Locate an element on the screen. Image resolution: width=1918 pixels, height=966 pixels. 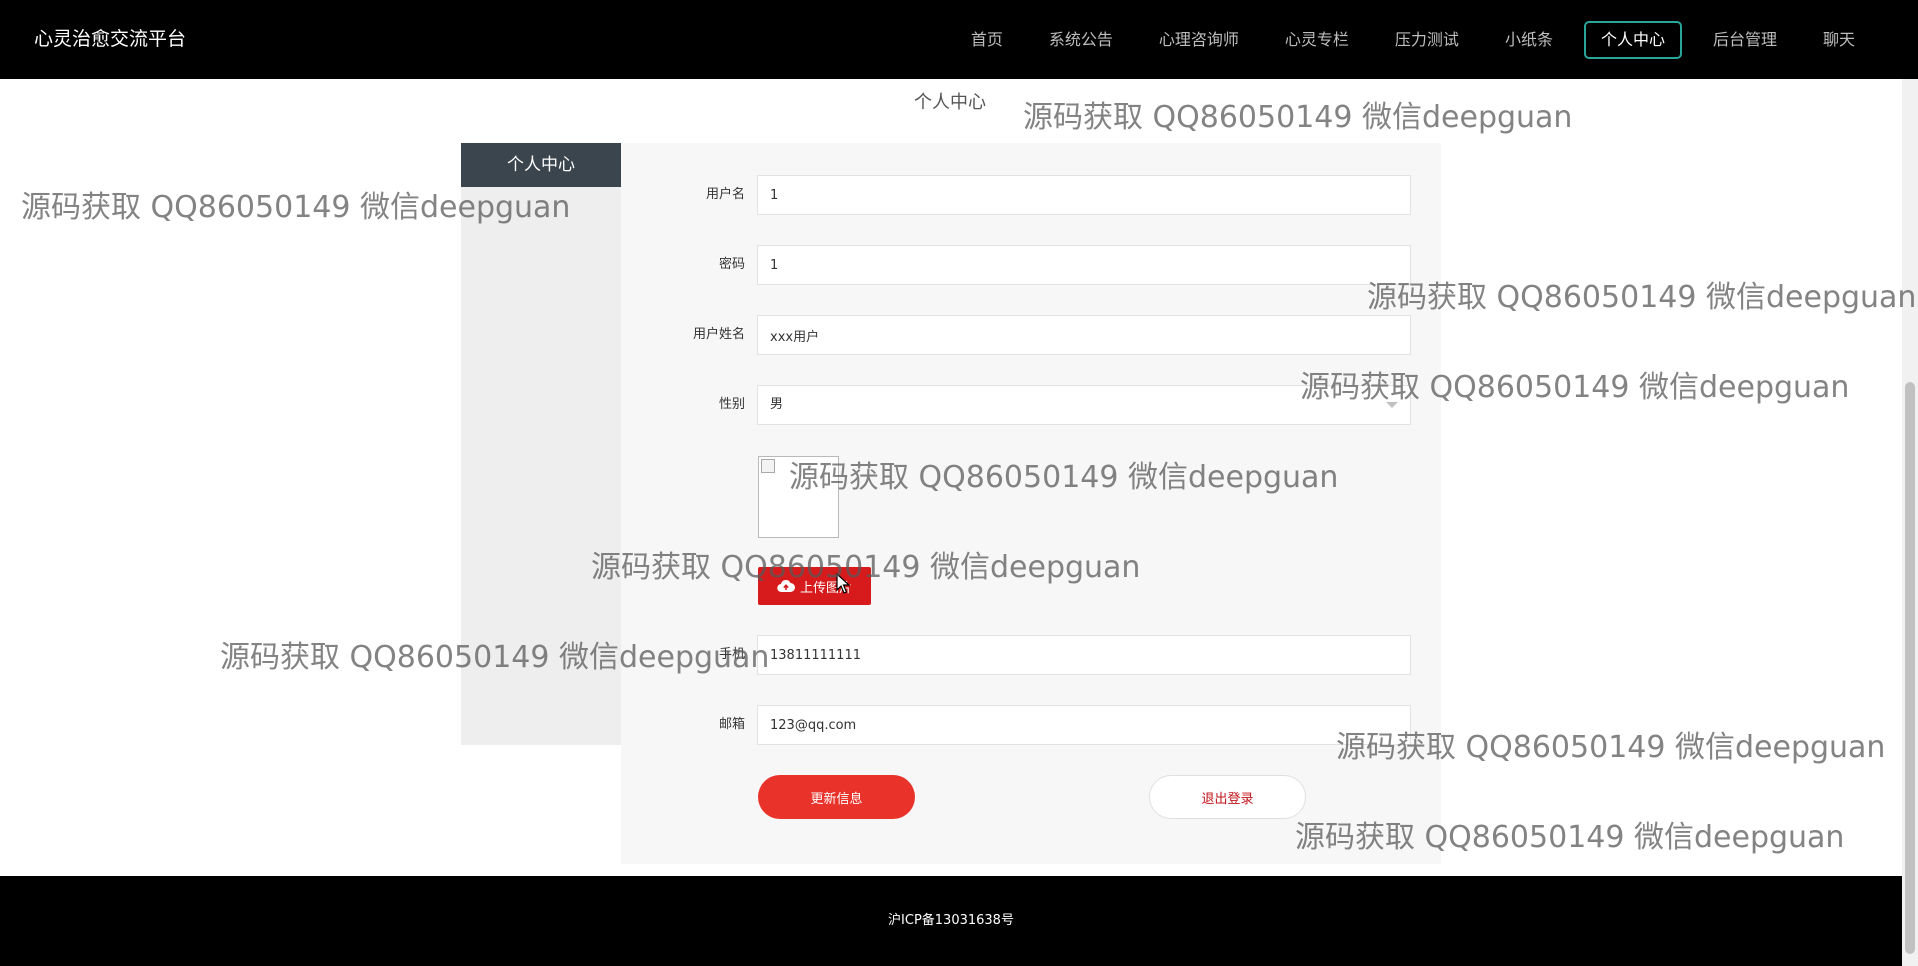
footer: 沪ICP备13031638号 is located at coordinates (951, 921).